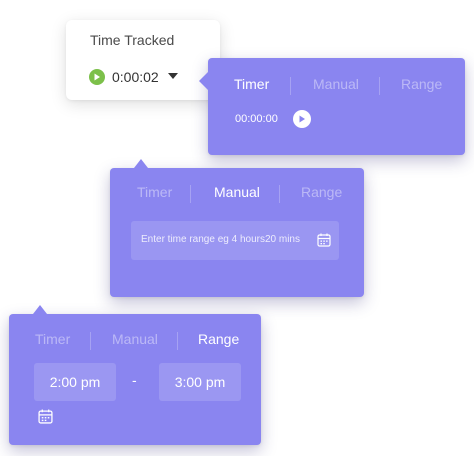  Describe the element at coordinates (173, 76) in the screenshot. I see `caret-down-icon` at that location.